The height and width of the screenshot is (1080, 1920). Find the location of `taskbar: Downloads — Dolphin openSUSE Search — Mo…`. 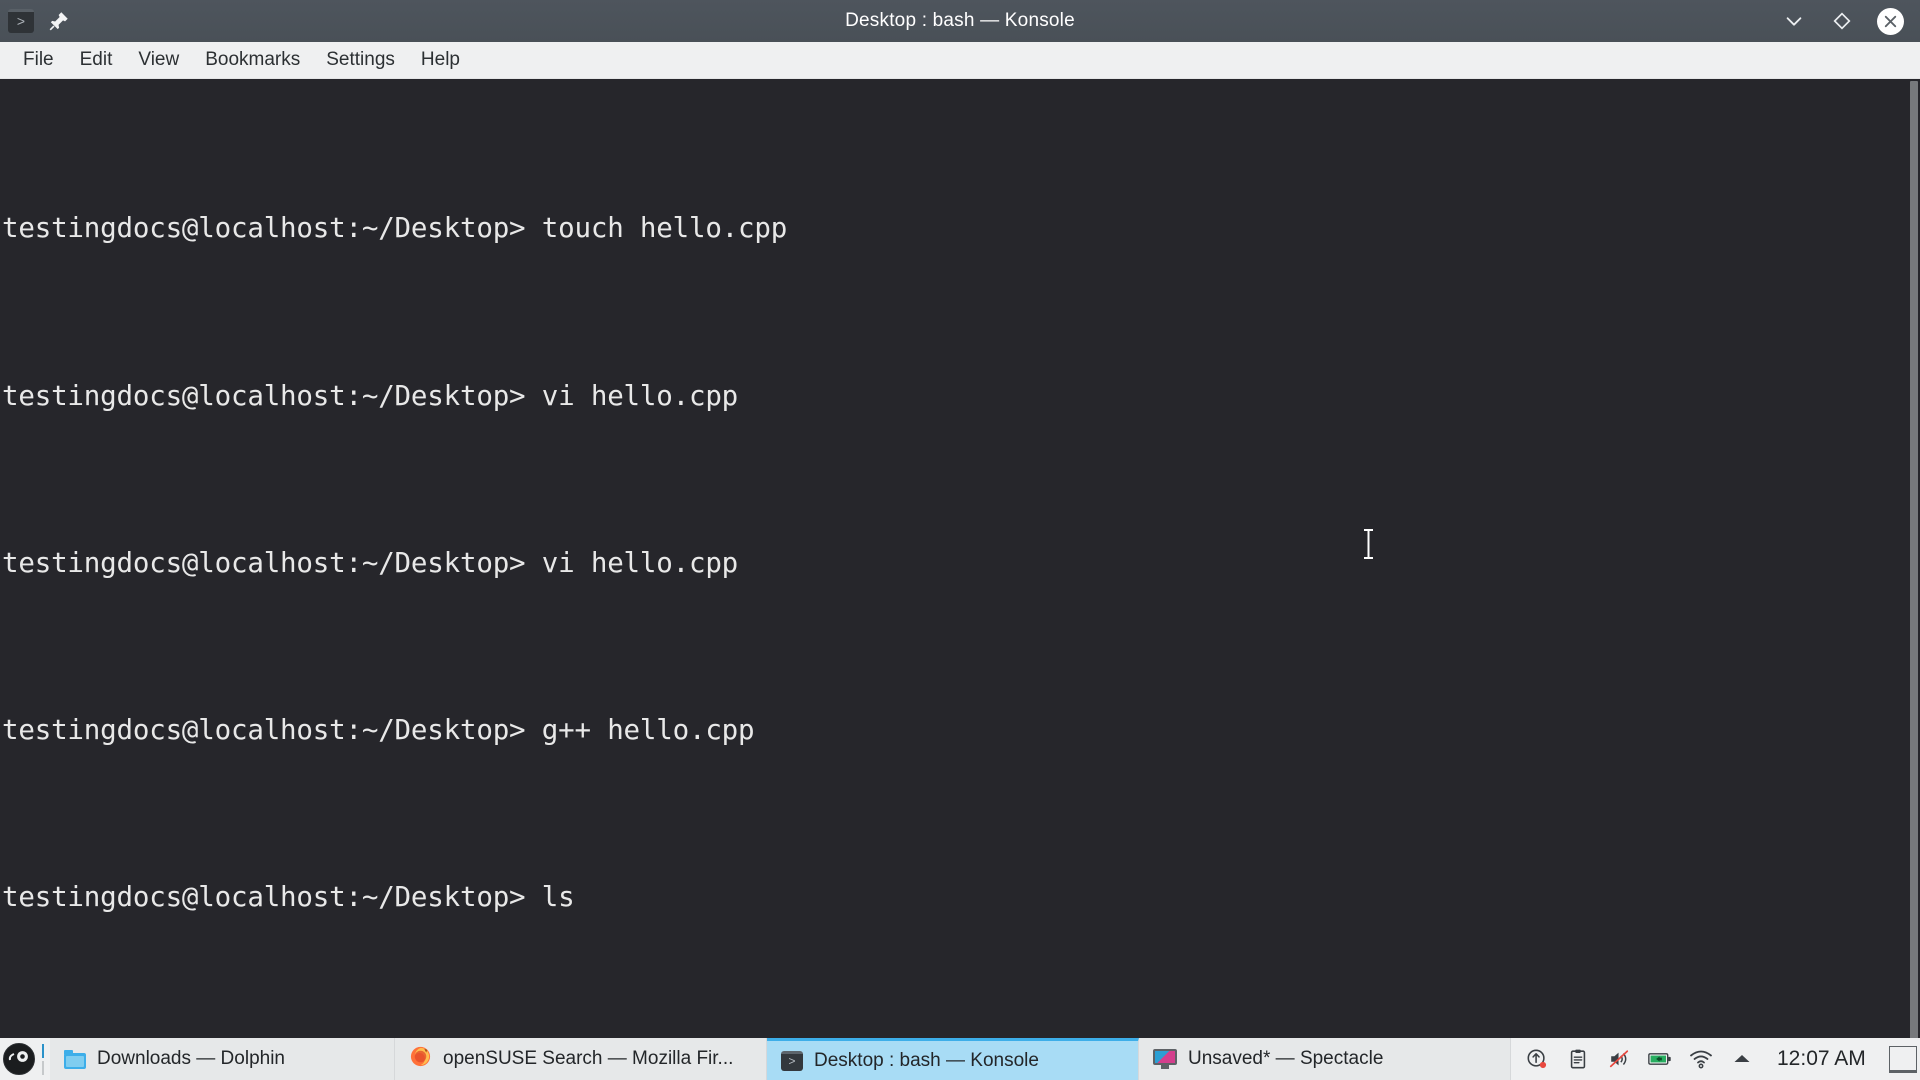

taskbar: Downloads — Dolphin openSUSE Search — Mo… is located at coordinates (960, 1059).